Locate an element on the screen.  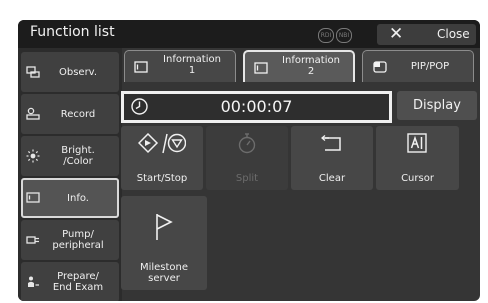
timer-panel: 00:00:07 is located at coordinates (256, 107).